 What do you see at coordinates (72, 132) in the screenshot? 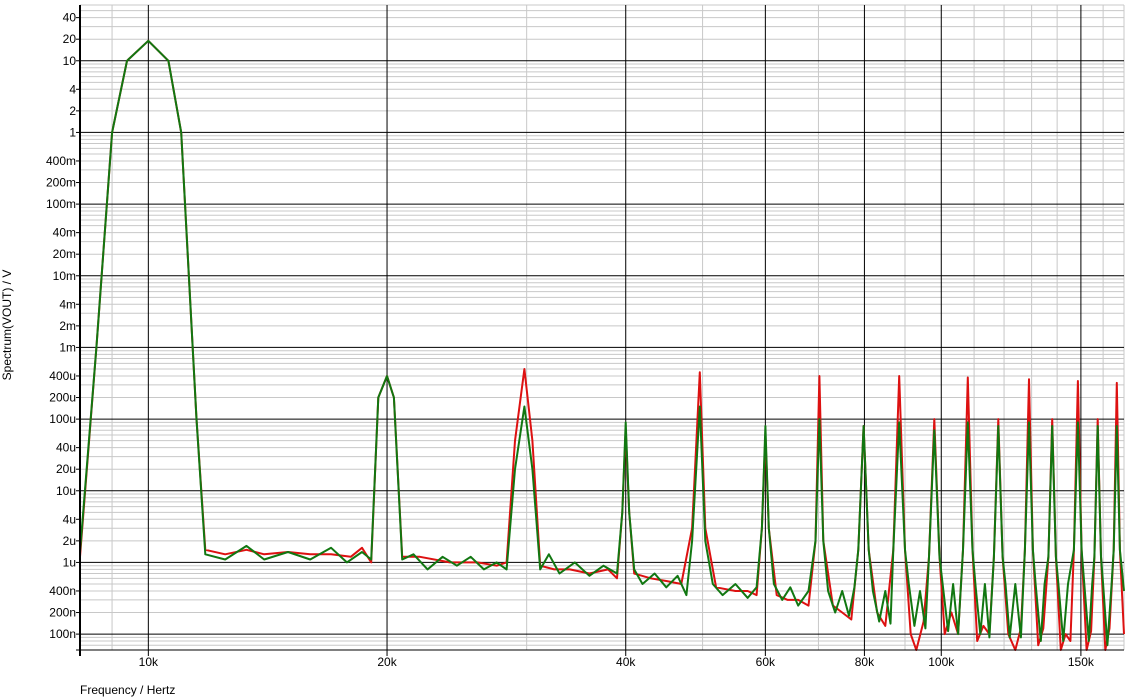
I see `y-tick-label: 1` at bounding box center [72, 132].